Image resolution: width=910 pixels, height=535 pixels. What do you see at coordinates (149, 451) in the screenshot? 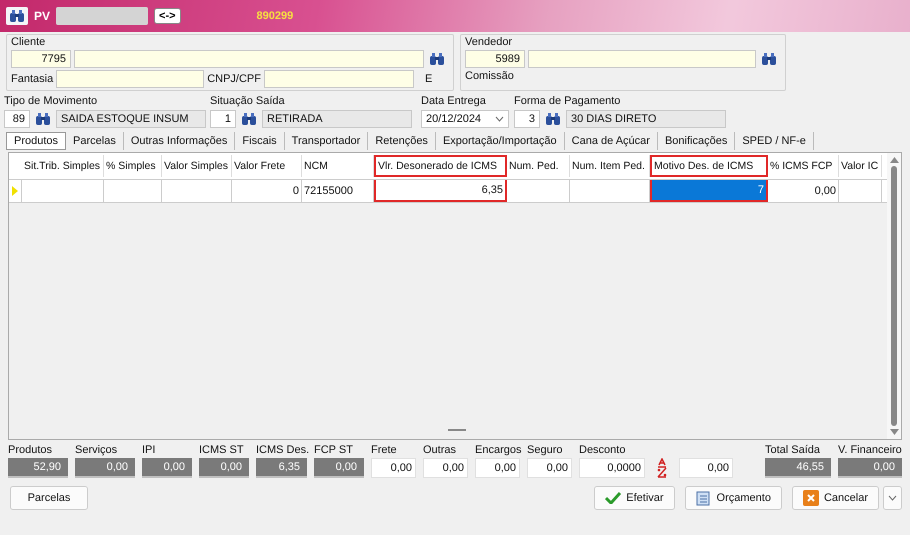
I see `total-label: IPI` at bounding box center [149, 451].